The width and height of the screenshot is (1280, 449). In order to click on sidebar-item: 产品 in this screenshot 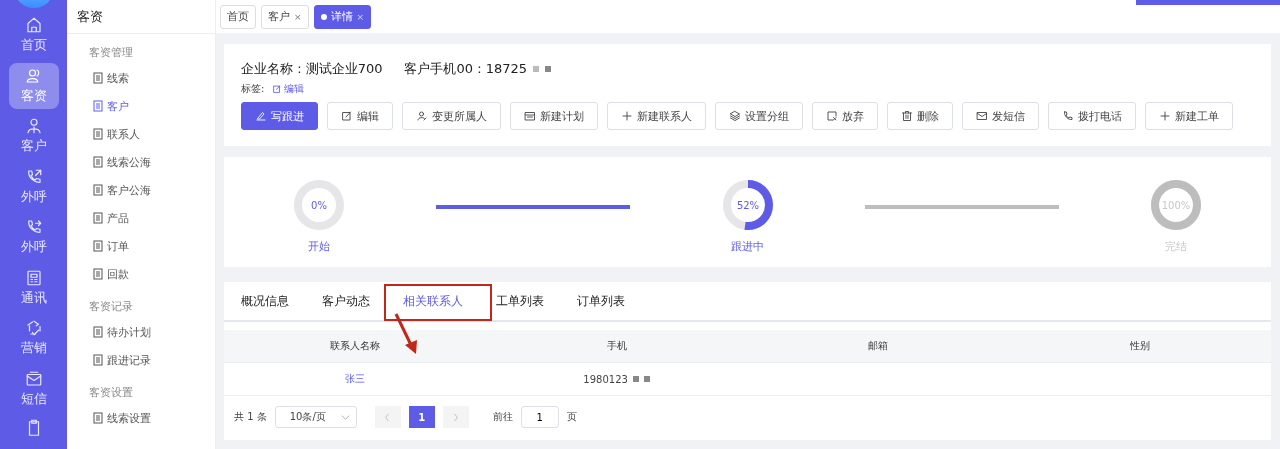, I will do `click(141, 218)`.